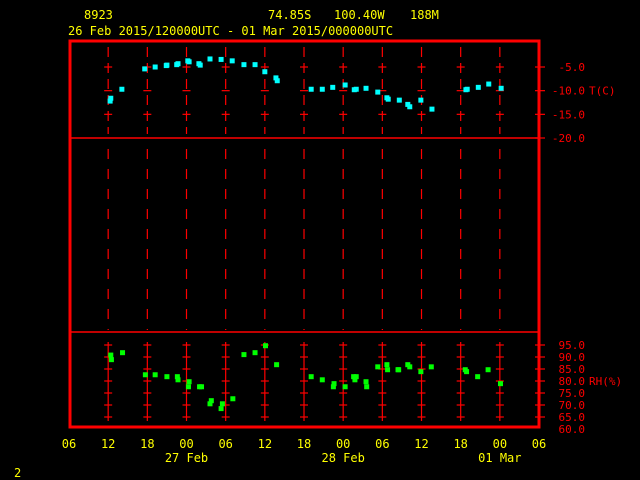 The image size is (640, 480). What do you see at coordinates (499, 458) in the screenshot?
I see `date-label: 01 Mar` at bounding box center [499, 458].